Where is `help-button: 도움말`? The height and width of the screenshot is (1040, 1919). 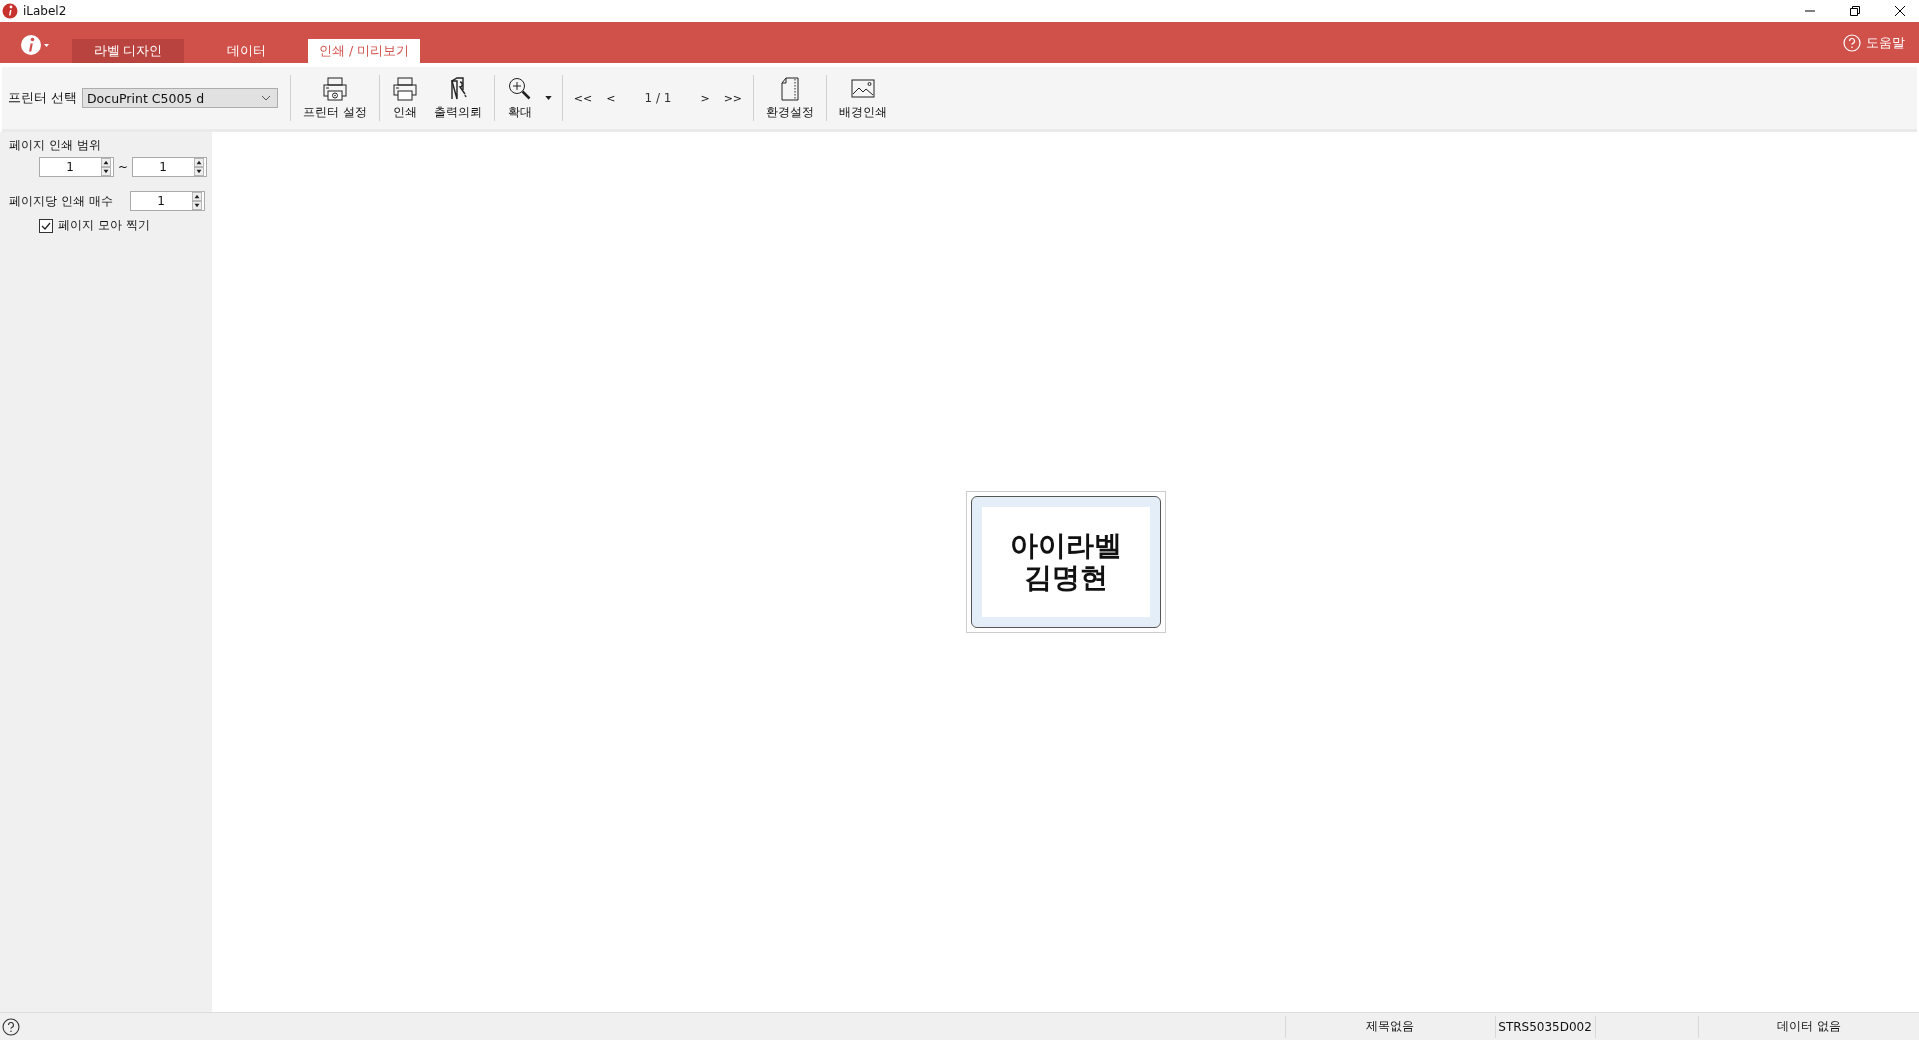
help-button: 도움말 is located at coordinates (1874, 42).